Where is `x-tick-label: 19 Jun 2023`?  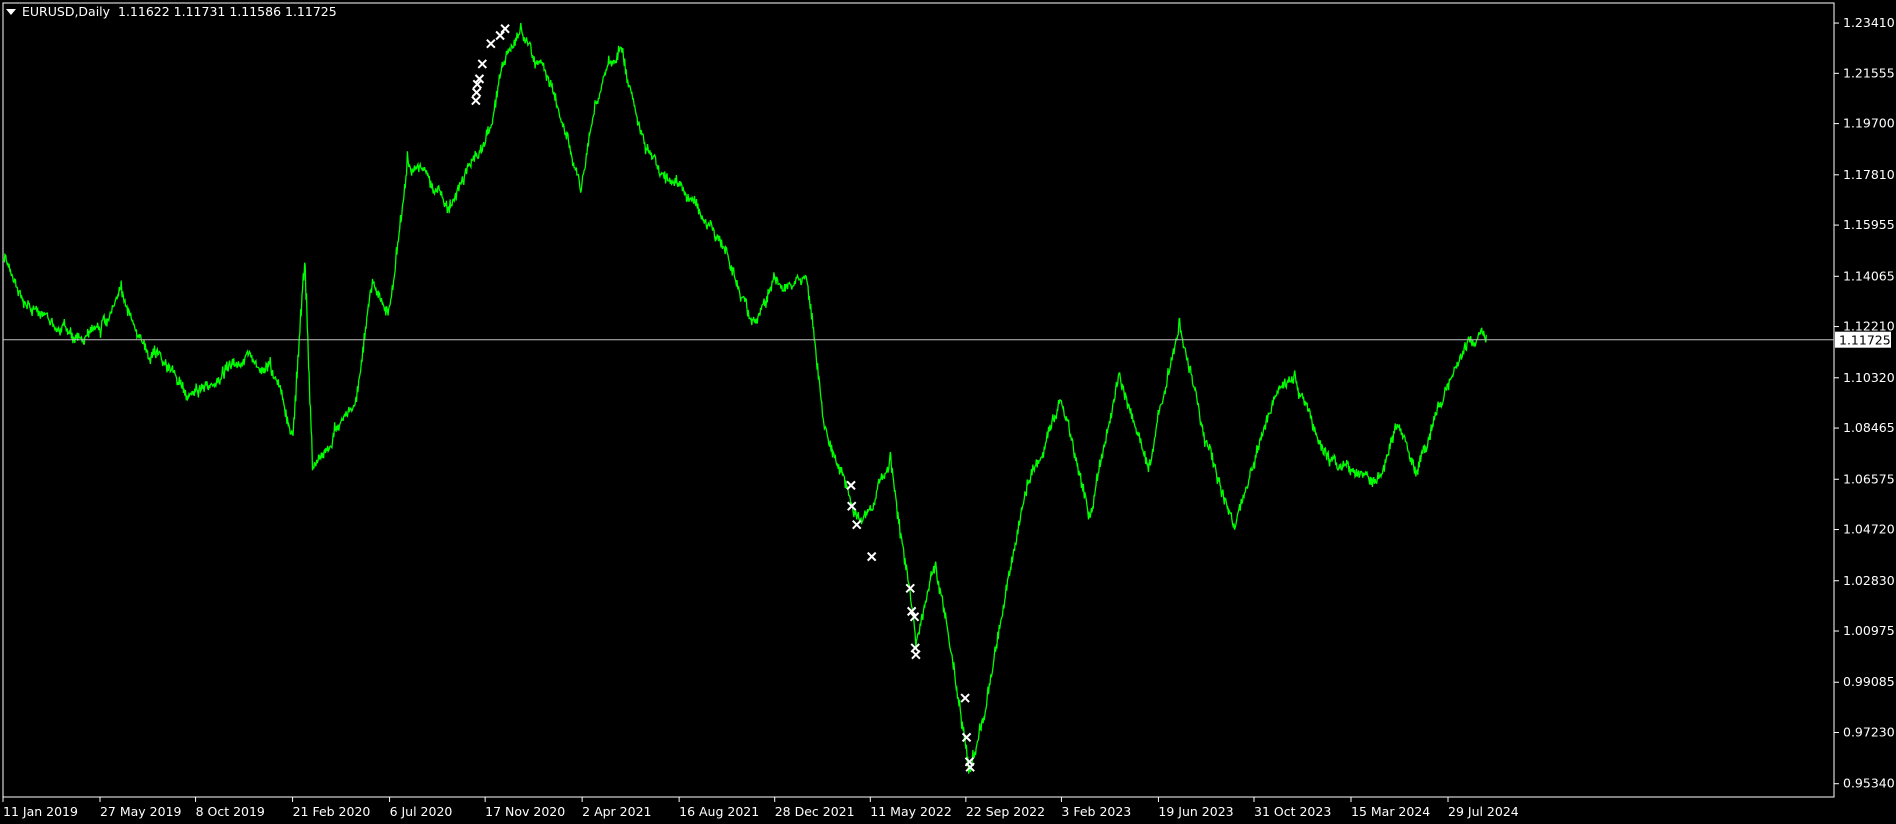 x-tick-label: 19 Jun 2023 is located at coordinates (1195, 811).